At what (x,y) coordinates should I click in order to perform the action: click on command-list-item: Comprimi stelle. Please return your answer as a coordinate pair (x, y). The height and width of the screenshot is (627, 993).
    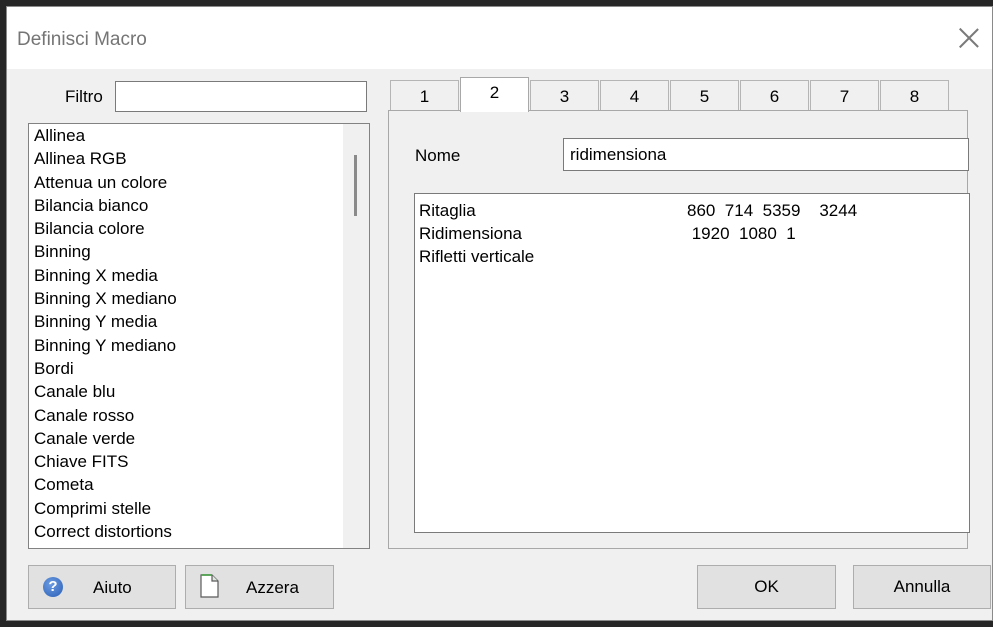
    Looking at the image, I should click on (199, 508).